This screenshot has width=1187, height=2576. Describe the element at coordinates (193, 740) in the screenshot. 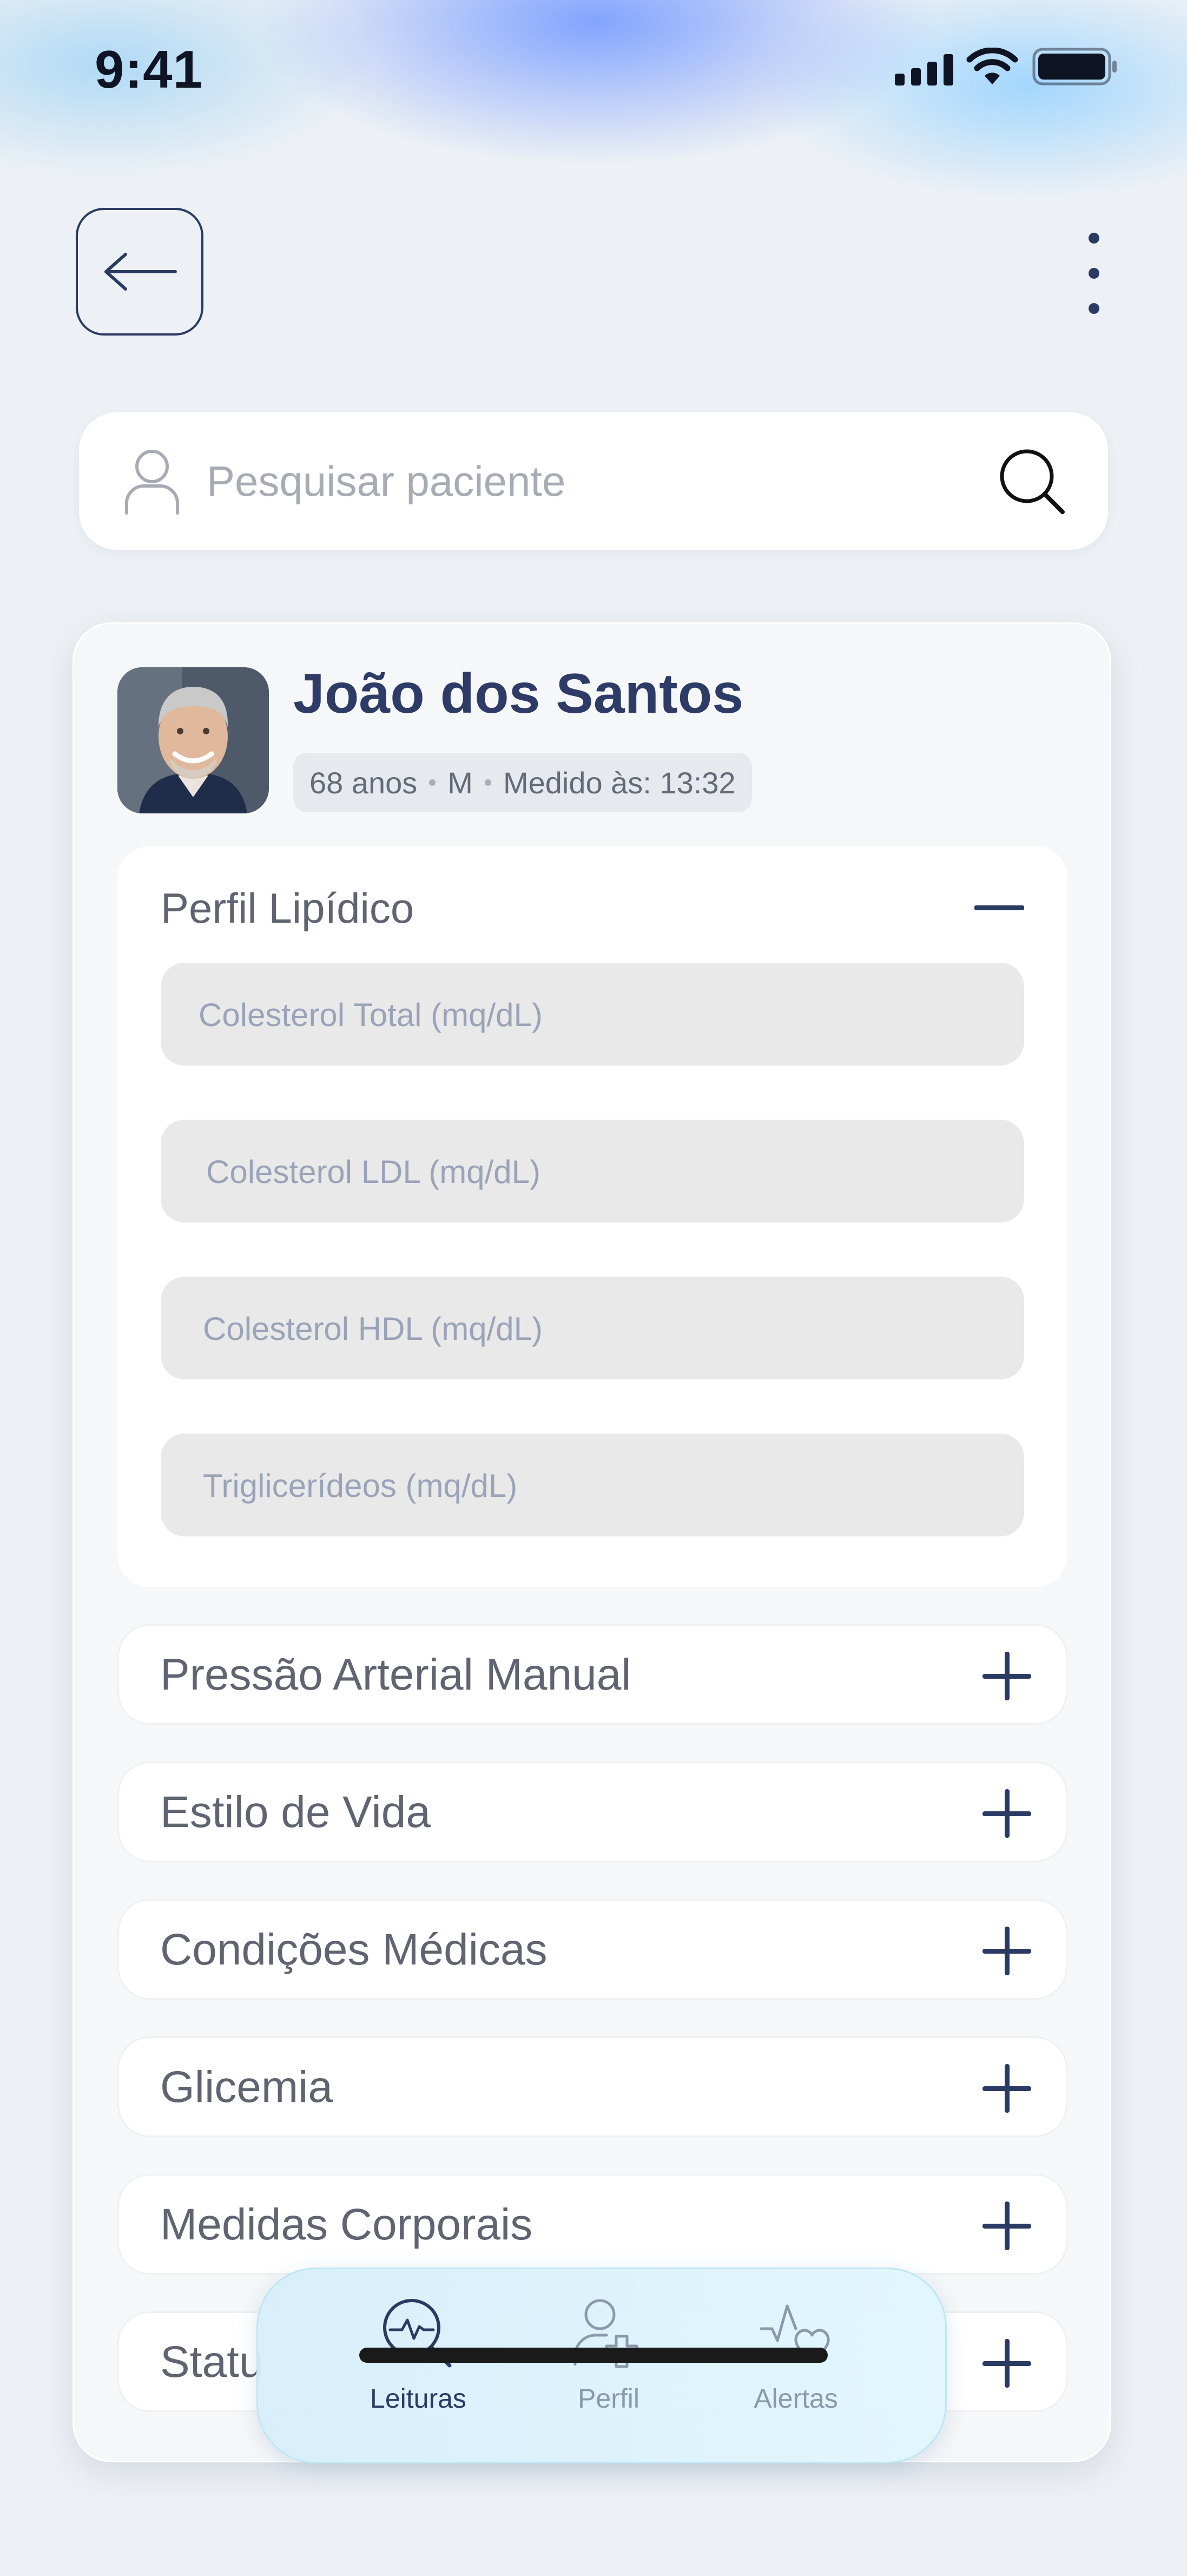

I see `patient-avatar` at that location.